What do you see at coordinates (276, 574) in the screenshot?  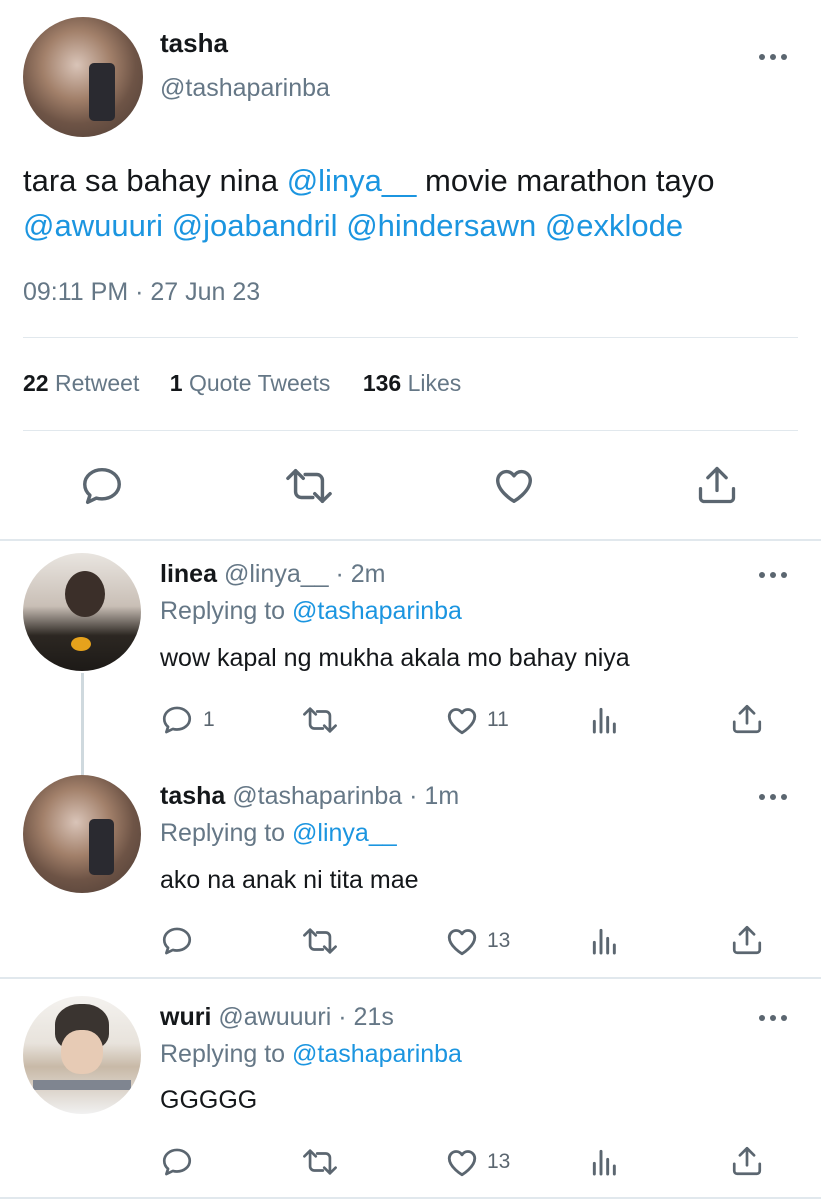 I see `reply-handle: @linya__` at bounding box center [276, 574].